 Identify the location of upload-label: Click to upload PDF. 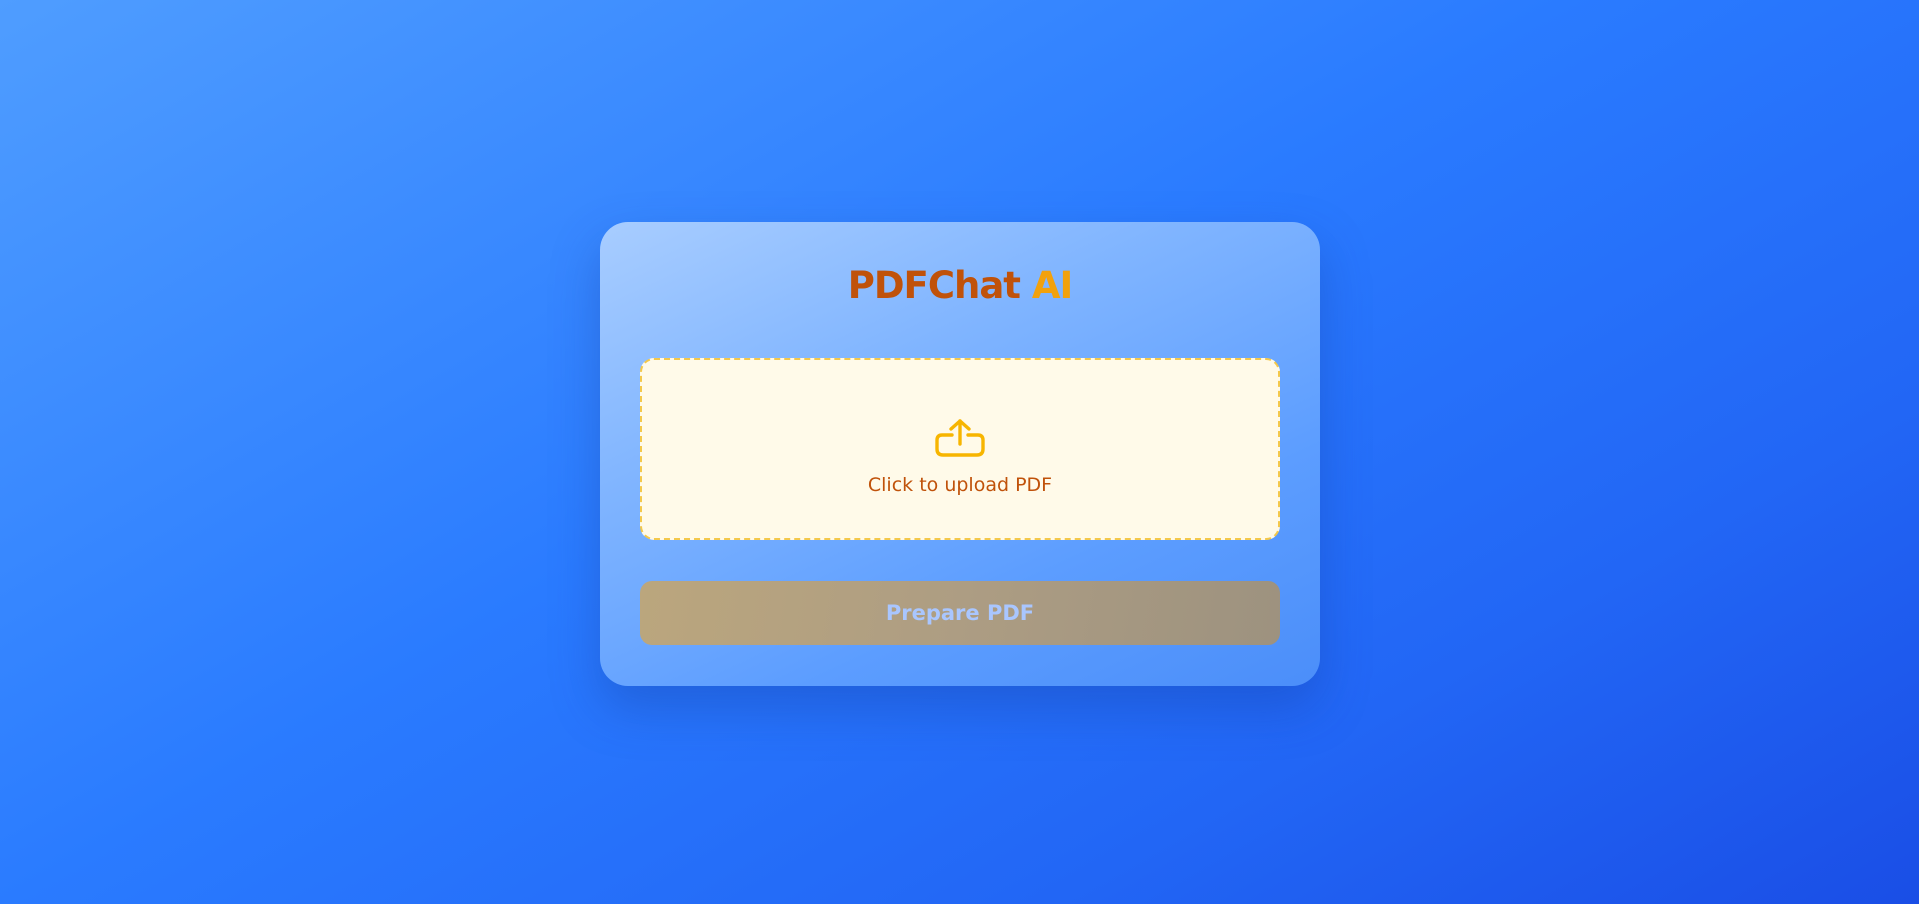
(960, 485).